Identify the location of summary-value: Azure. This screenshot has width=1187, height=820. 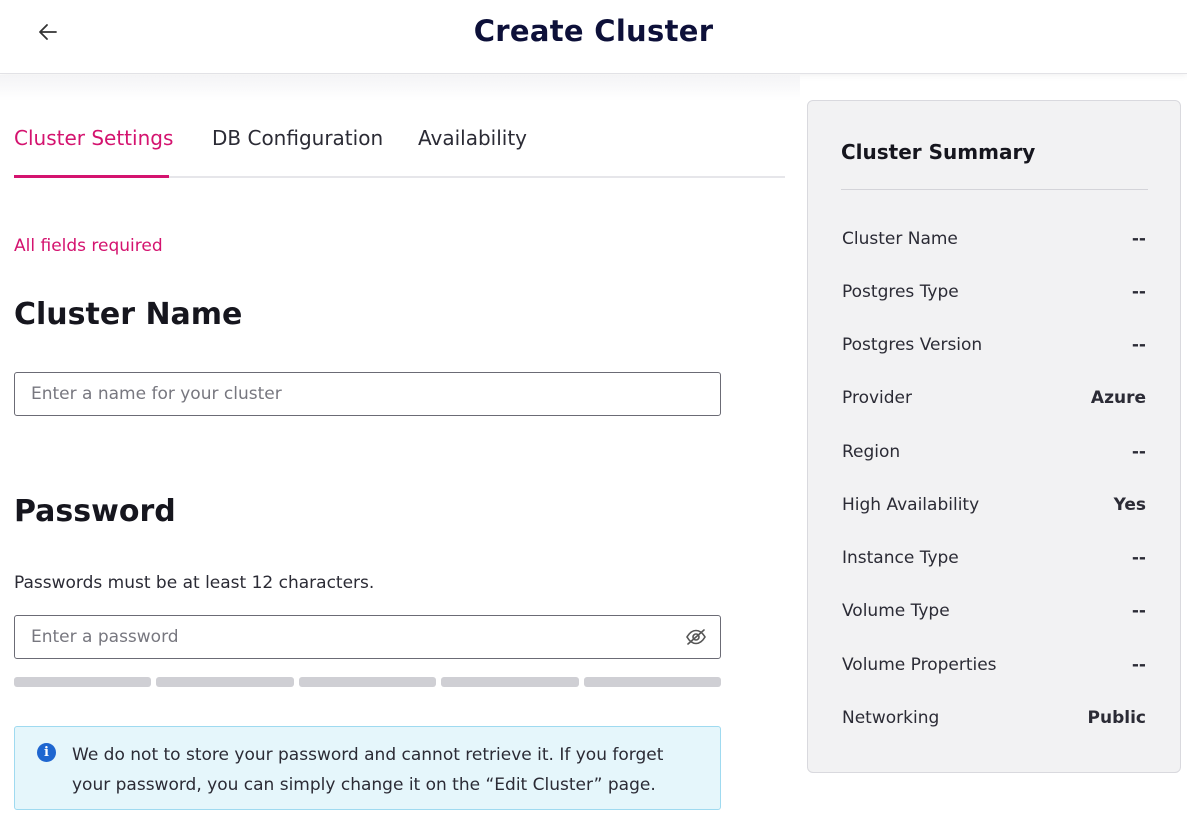
(1118, 398).